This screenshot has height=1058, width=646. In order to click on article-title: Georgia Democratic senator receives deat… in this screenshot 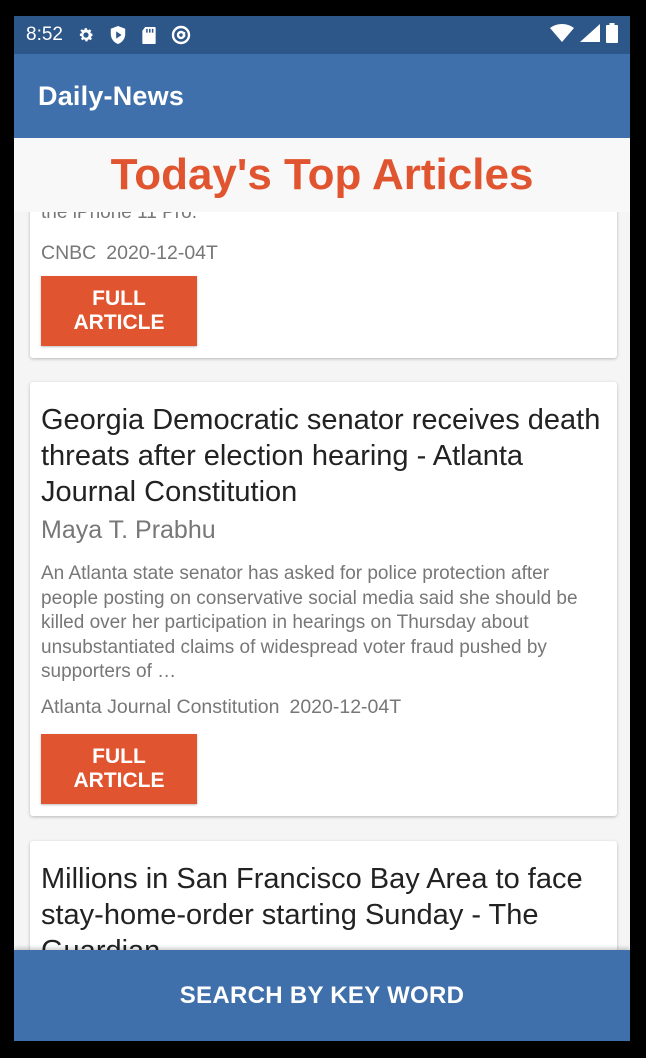, I will do `click(321, 456)`.